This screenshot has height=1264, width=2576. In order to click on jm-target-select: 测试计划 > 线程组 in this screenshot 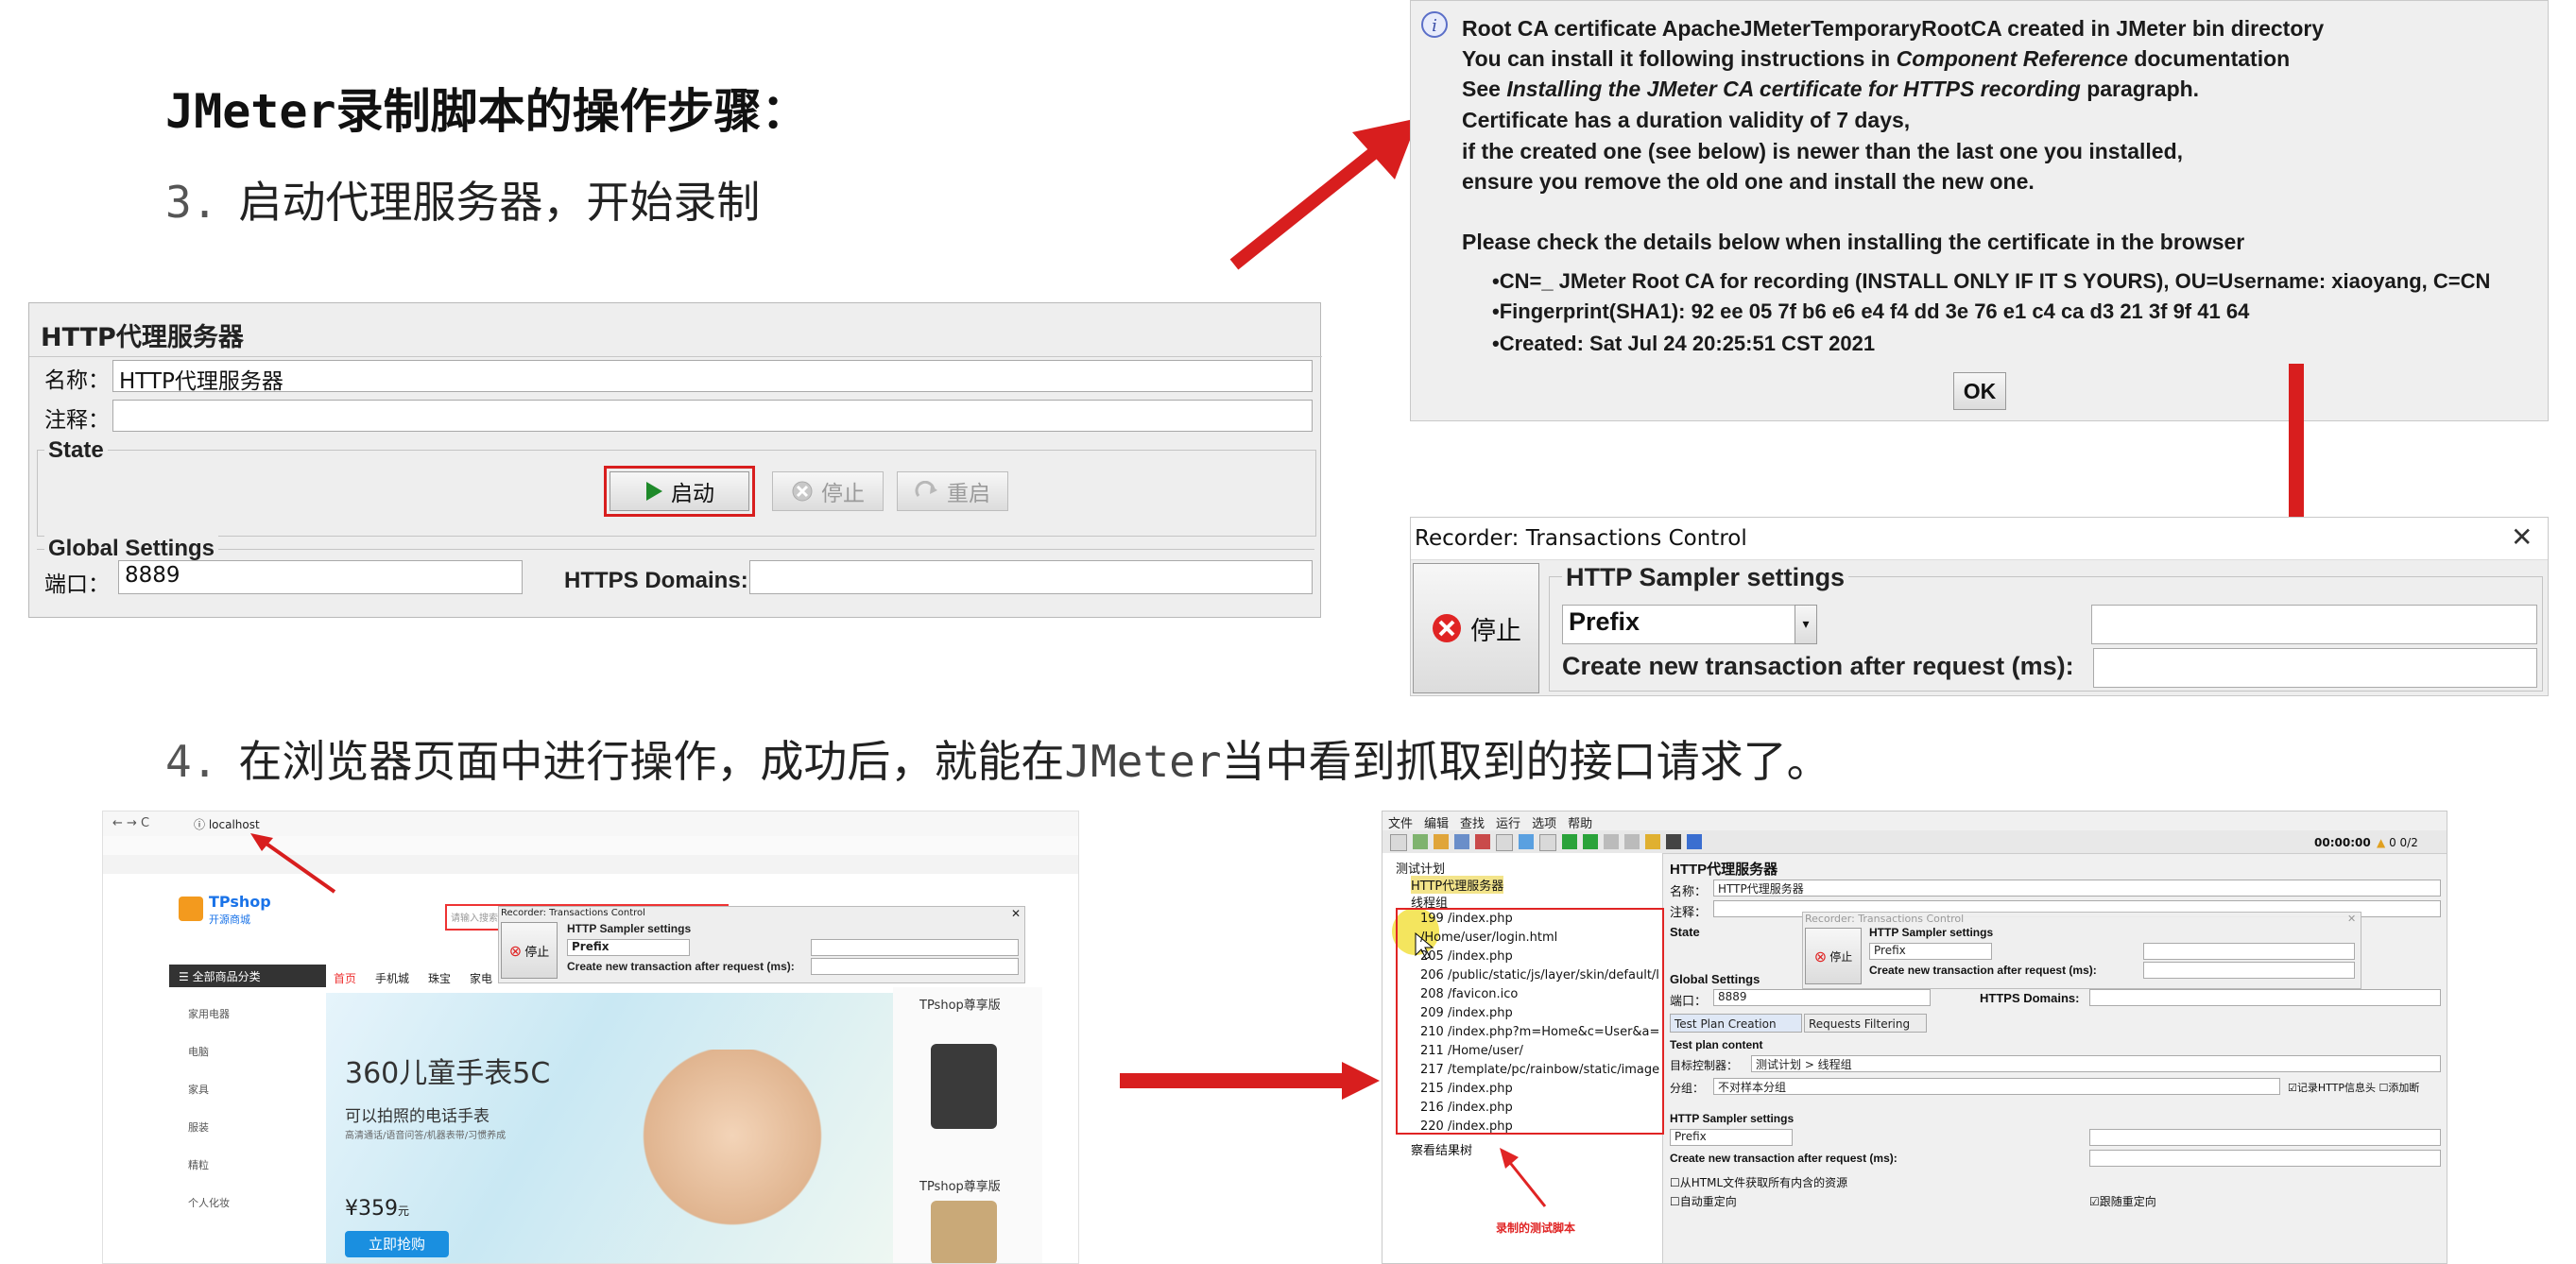, I will do `click(2096, 1063)`.